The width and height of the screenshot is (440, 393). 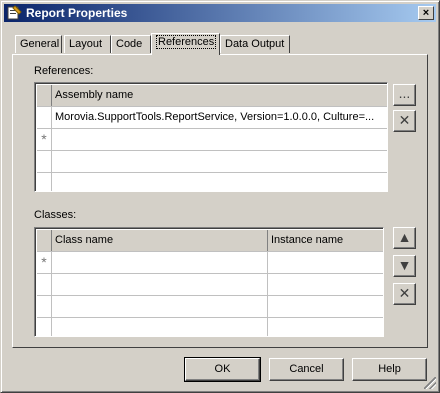 What do you see at coordinates (430, 383) in the screenshot?
I see `resize-grip` at bounding box center [430, 383].